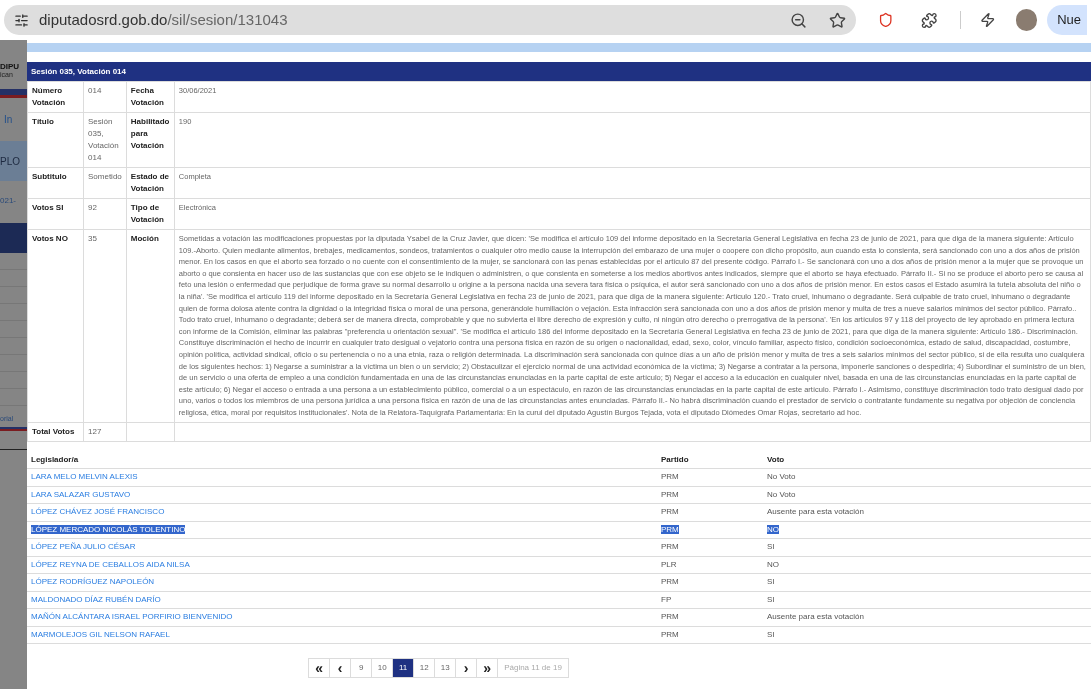 The height and width of the screenshot is (689, 1091). What do you see at coordinates (55, 140) in the screenshot?
I see `field-label: Título` at bounding box center [55, 140].